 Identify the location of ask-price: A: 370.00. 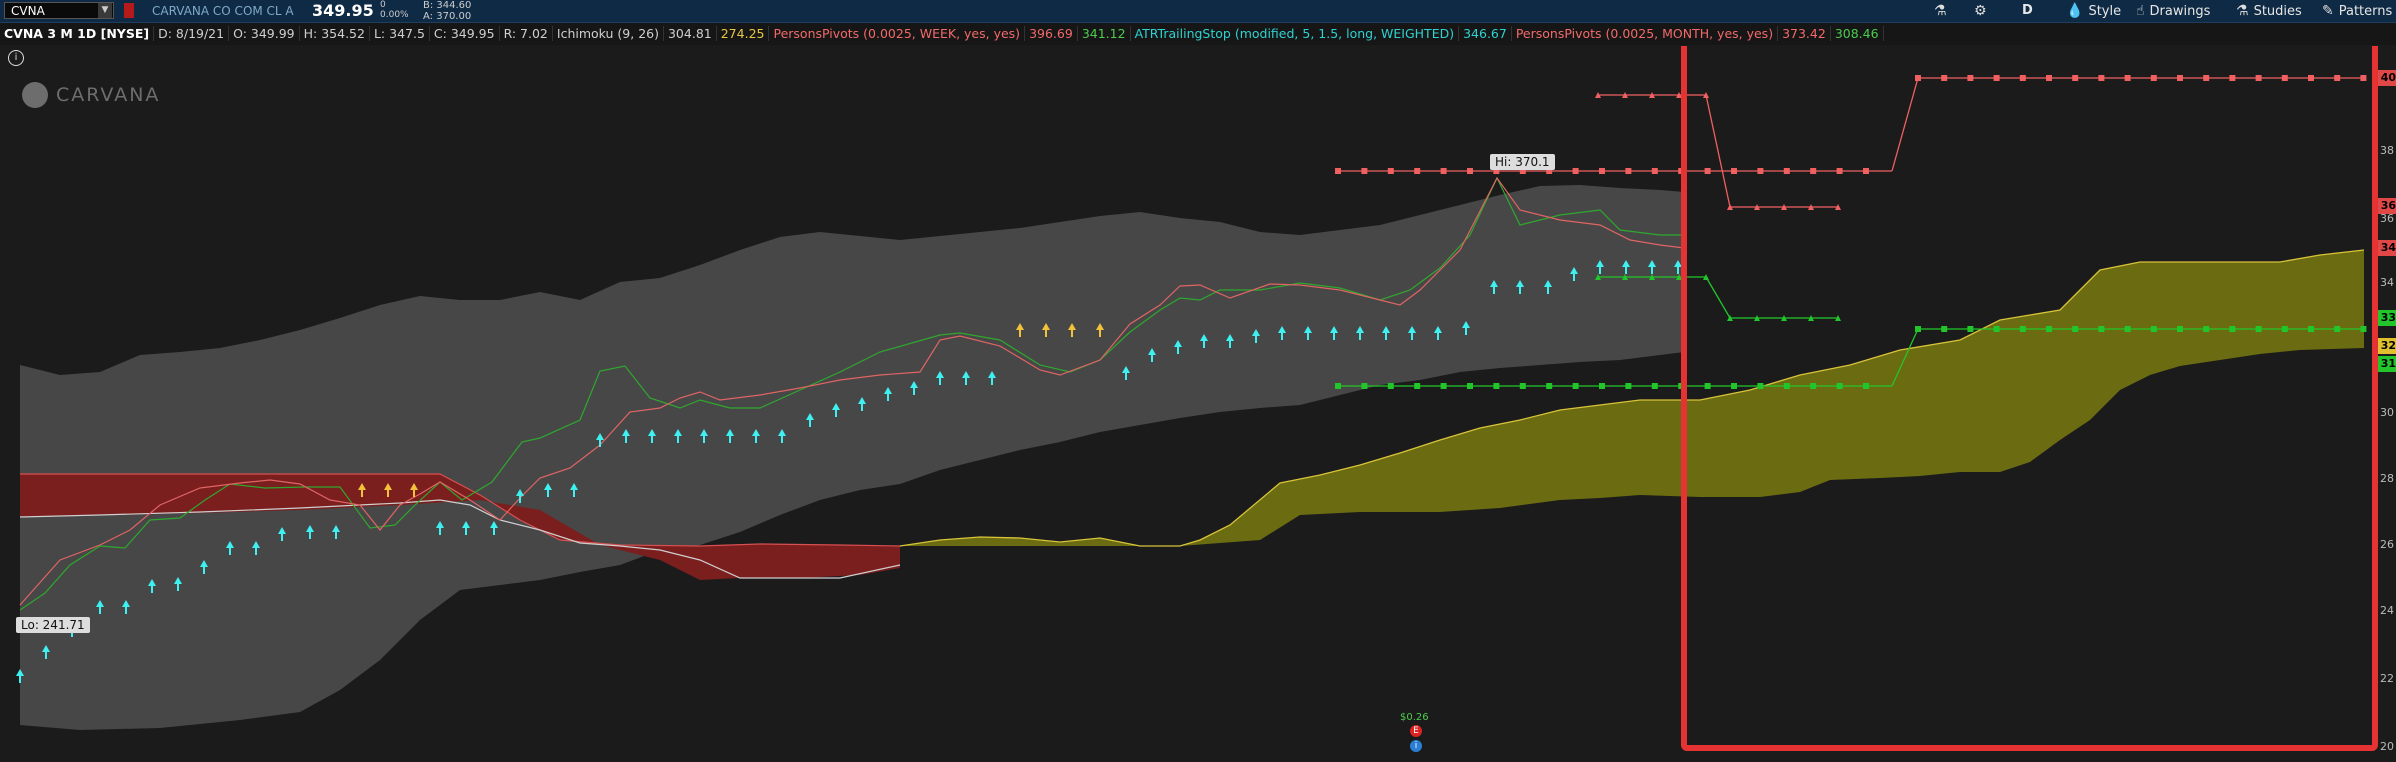
(447, 16).